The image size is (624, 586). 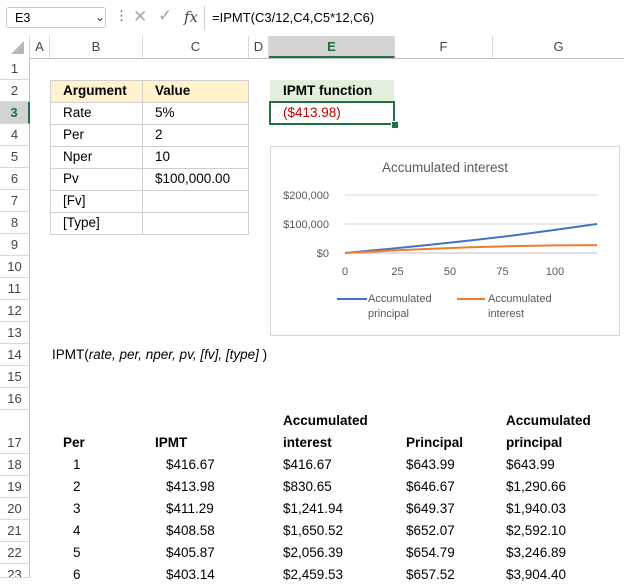 What do you see at coordinates (70, 354) in the screenshot?
I see `syntax-function: IPMT(` at bounding box center [70, 354].